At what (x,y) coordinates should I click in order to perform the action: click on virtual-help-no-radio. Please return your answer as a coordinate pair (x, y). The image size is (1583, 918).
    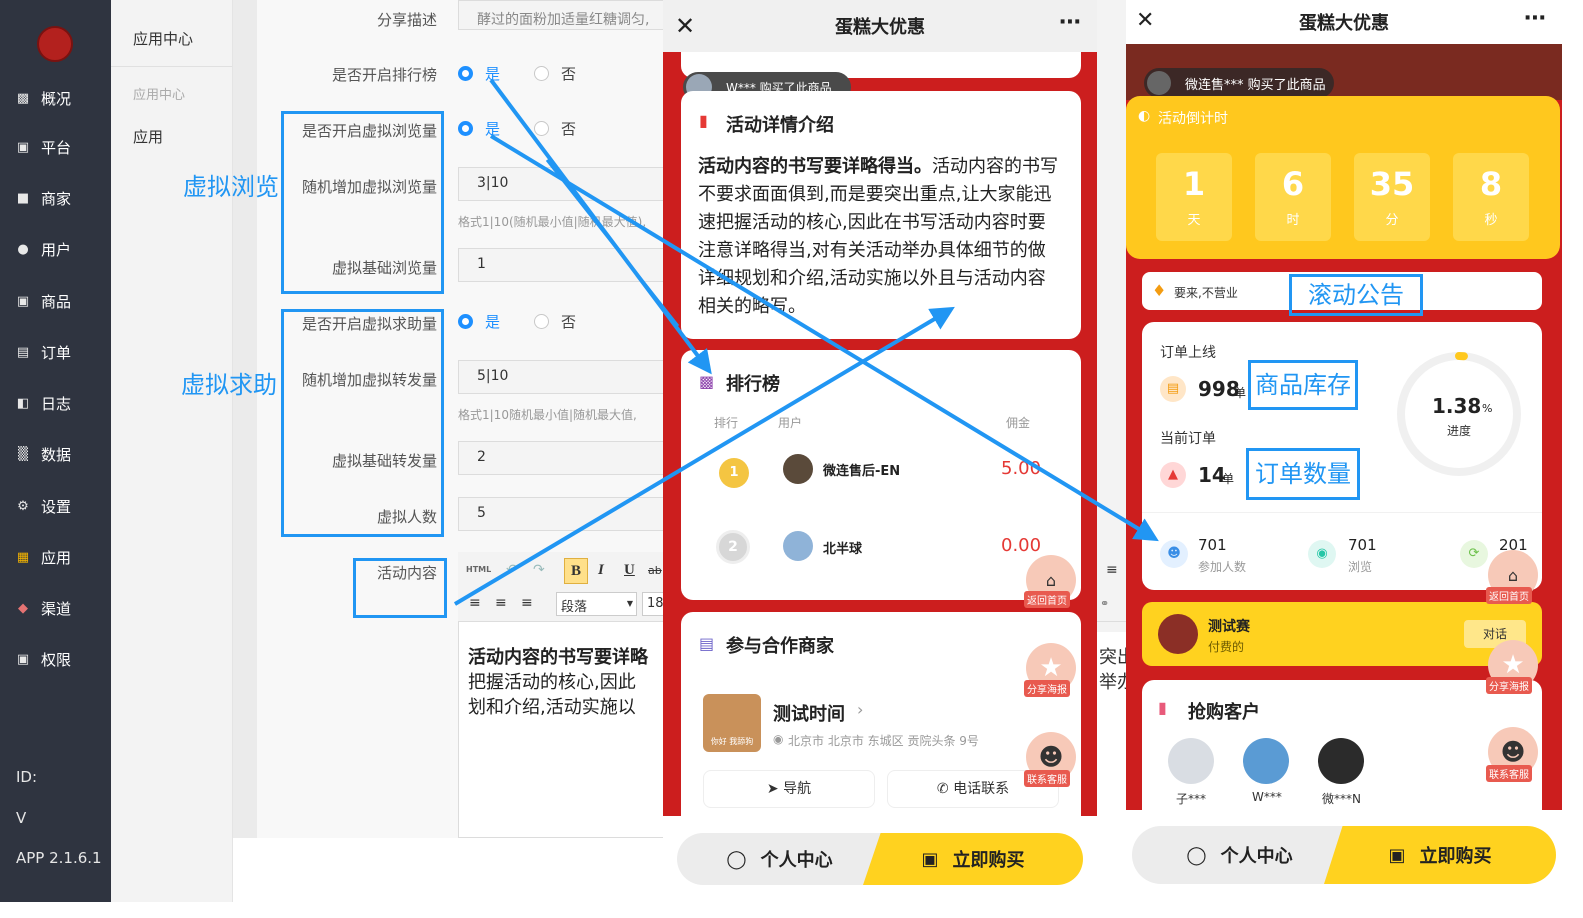
    Looking at the image, I should click on (541, 321).